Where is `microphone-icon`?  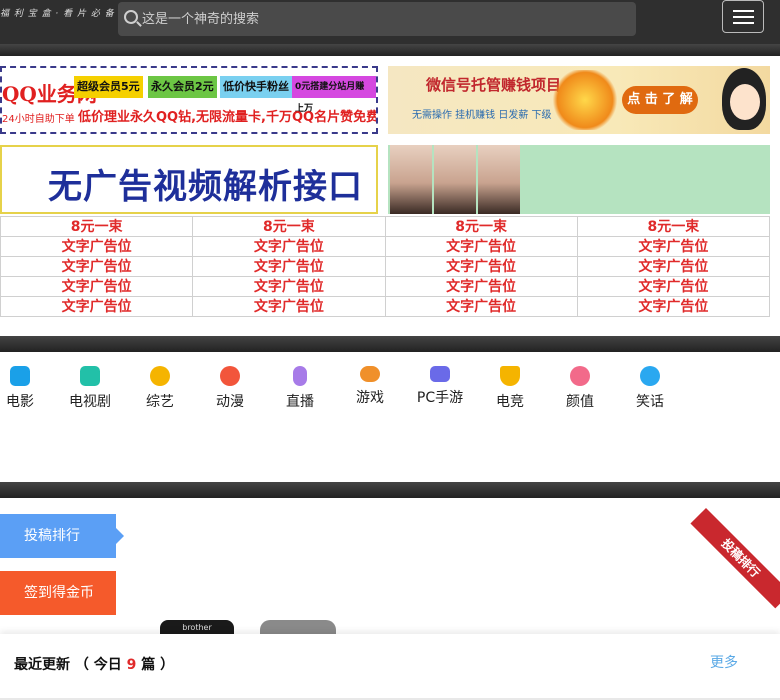
microphone-icon is located at coordinates (300, 376).